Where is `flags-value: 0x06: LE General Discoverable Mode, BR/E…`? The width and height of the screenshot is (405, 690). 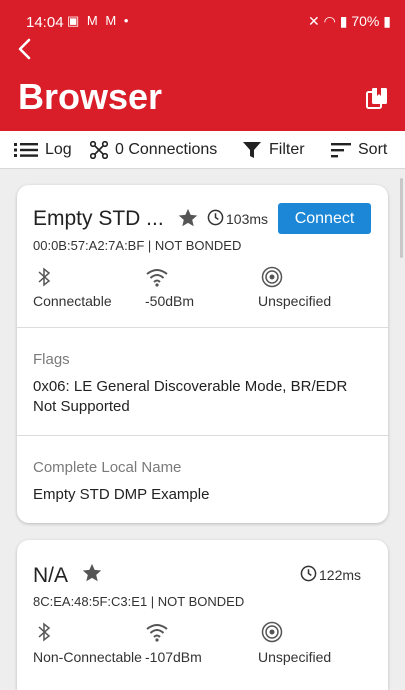
flags-value: 0x06: LE General Discoverable Mode, BR/E… is located at coordinates (190, 396).